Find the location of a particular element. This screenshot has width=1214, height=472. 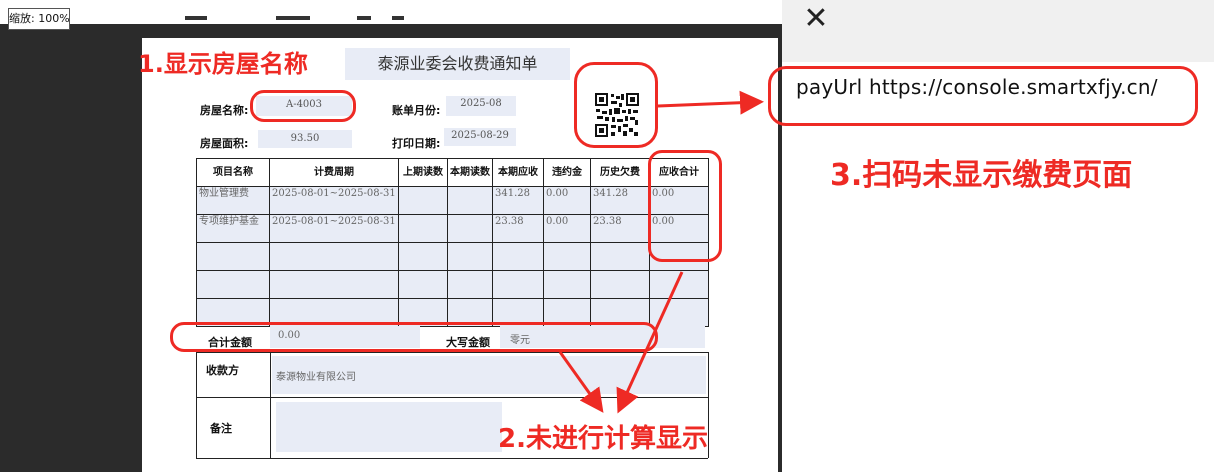

arrow-column-to-note is located at coordinates (650, 342).